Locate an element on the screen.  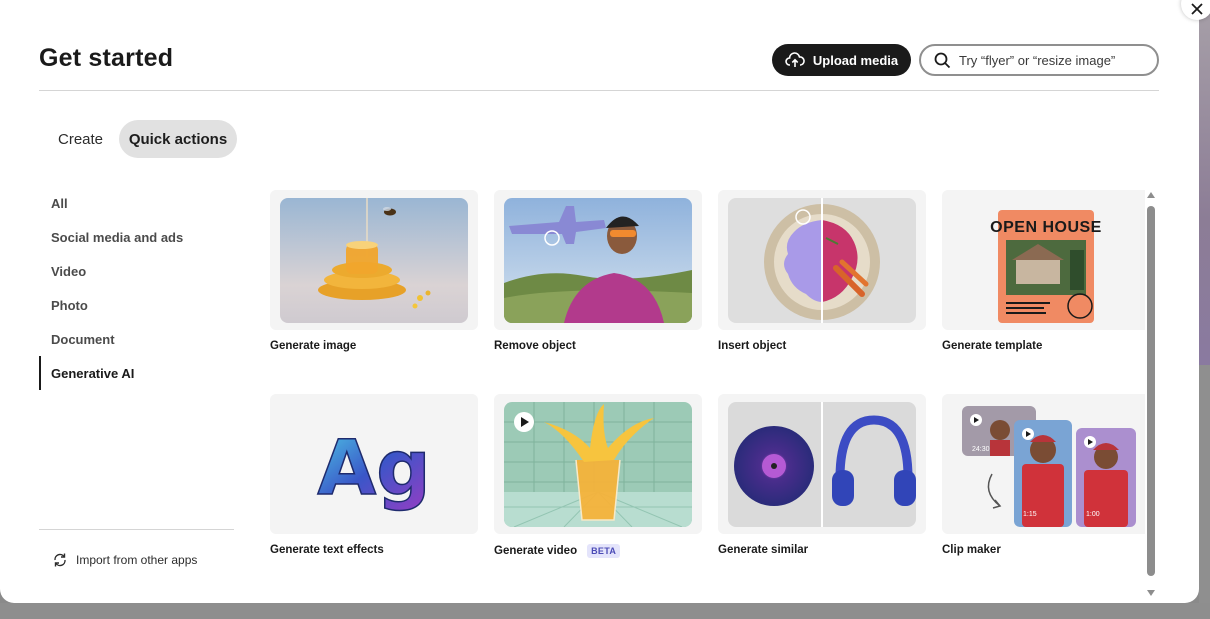
tab-create: Create is located at coordinates (80, 139).